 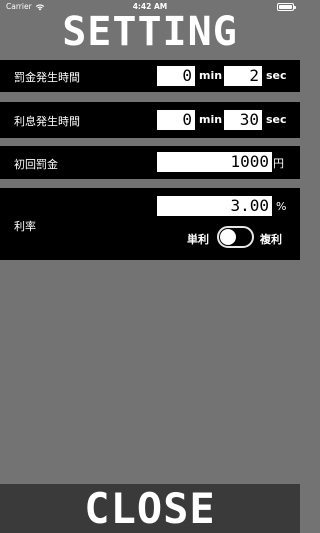 I want to click on interest-type-toggle, so click(x=235, y=237).